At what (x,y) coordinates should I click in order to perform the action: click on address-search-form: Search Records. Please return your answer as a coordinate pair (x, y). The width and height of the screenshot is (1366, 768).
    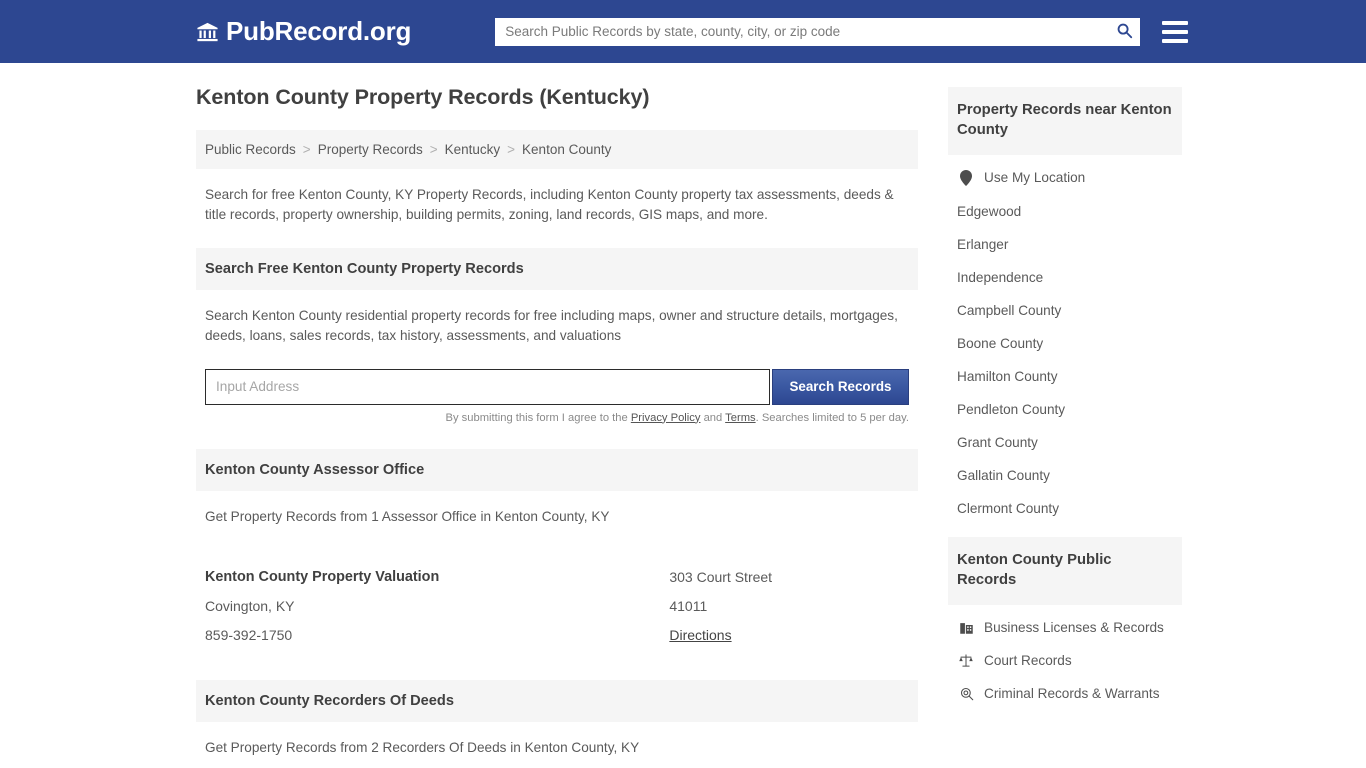
    Looking at the image, I should click on (557, 386).